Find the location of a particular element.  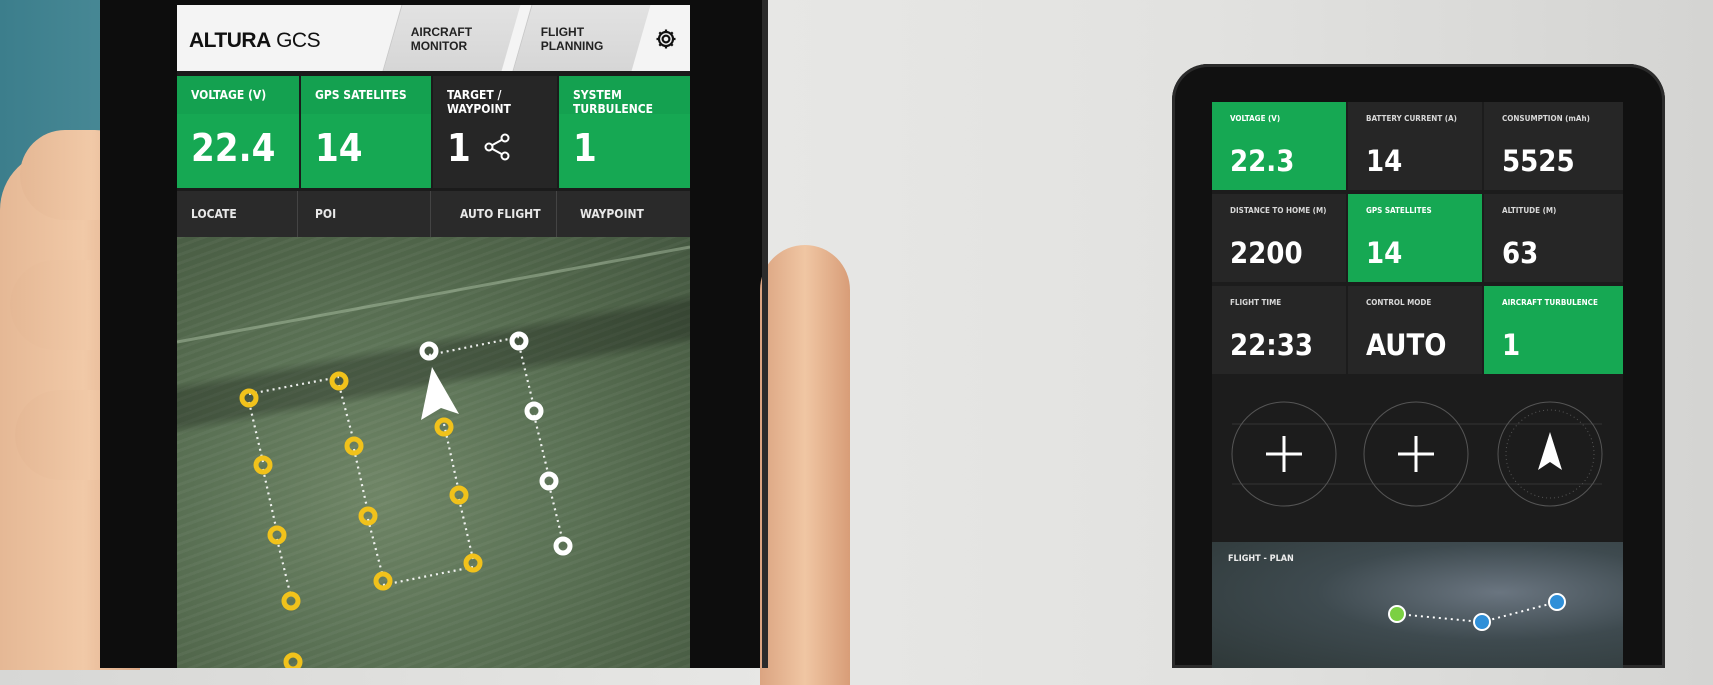

locate-button: LOCATE is located at coordinates (237, 214).